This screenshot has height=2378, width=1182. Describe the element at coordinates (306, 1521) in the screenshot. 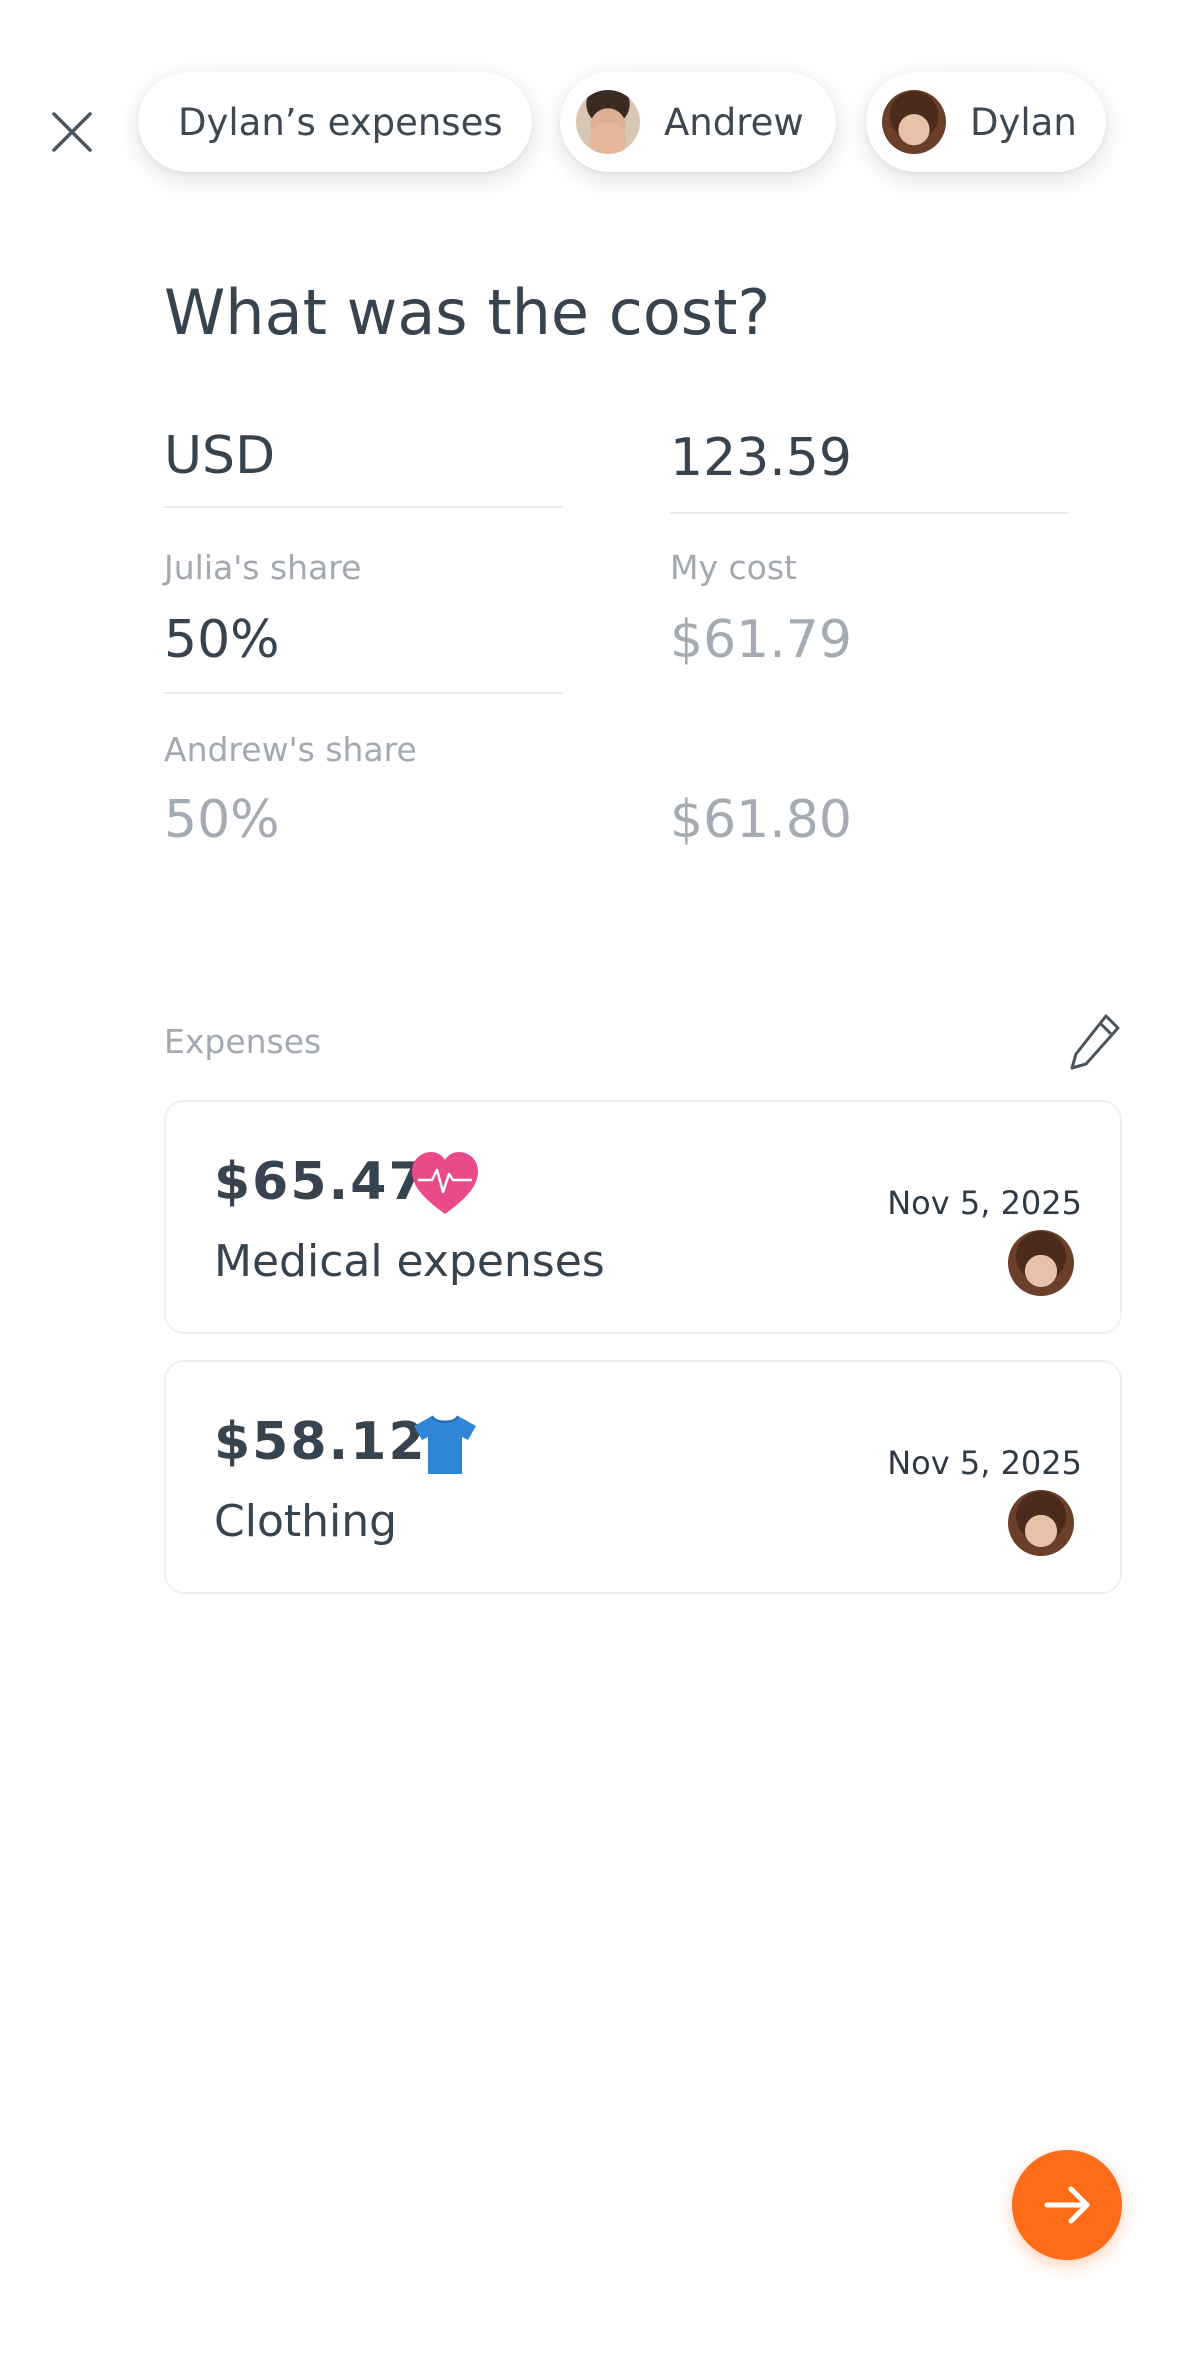

I see `expense-description: Clothing` at that location.